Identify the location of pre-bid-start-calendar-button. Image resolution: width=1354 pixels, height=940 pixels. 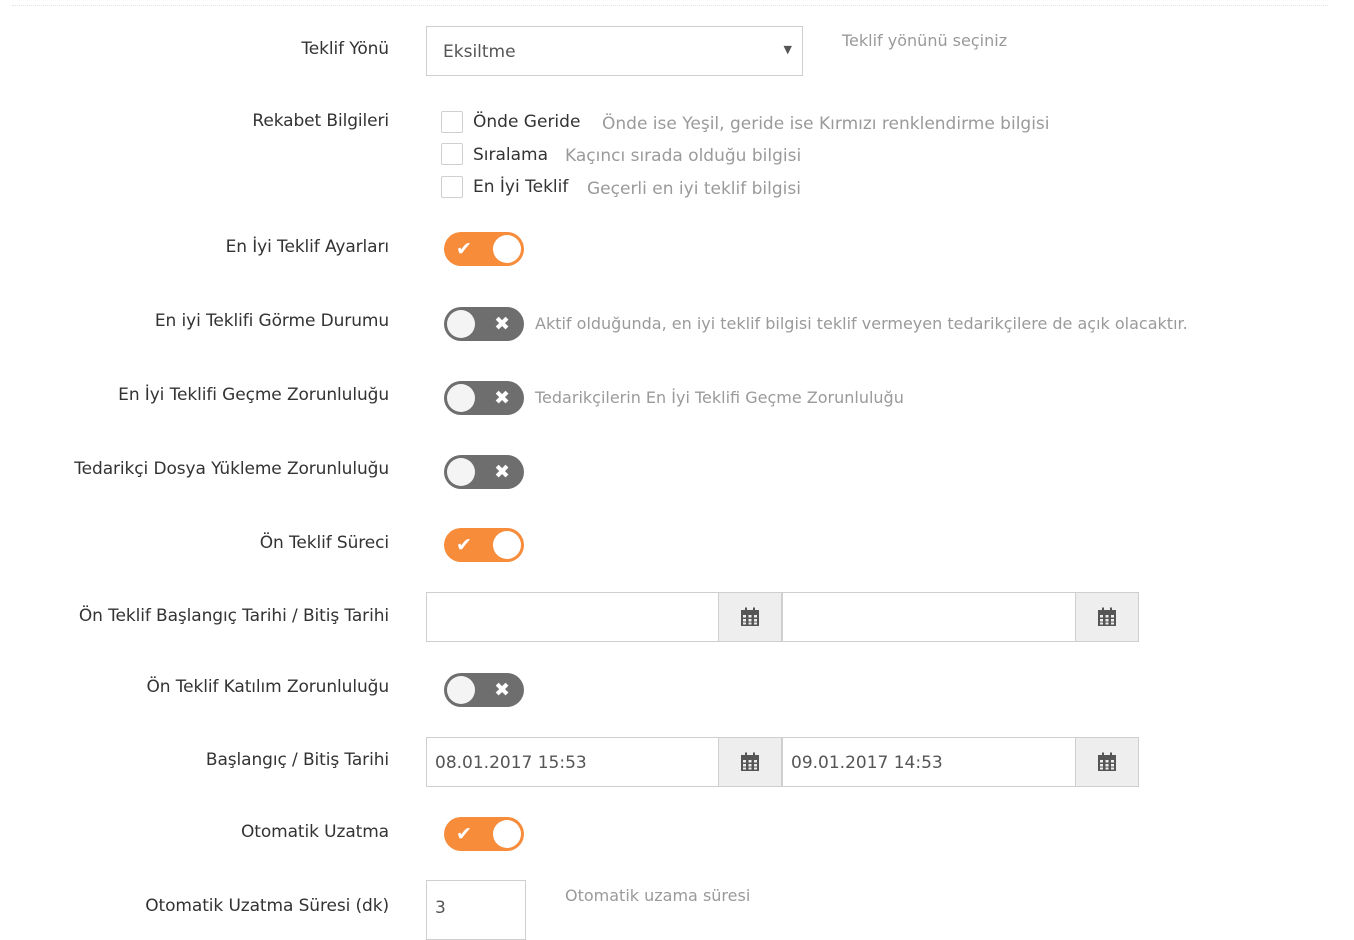
(750, 617).